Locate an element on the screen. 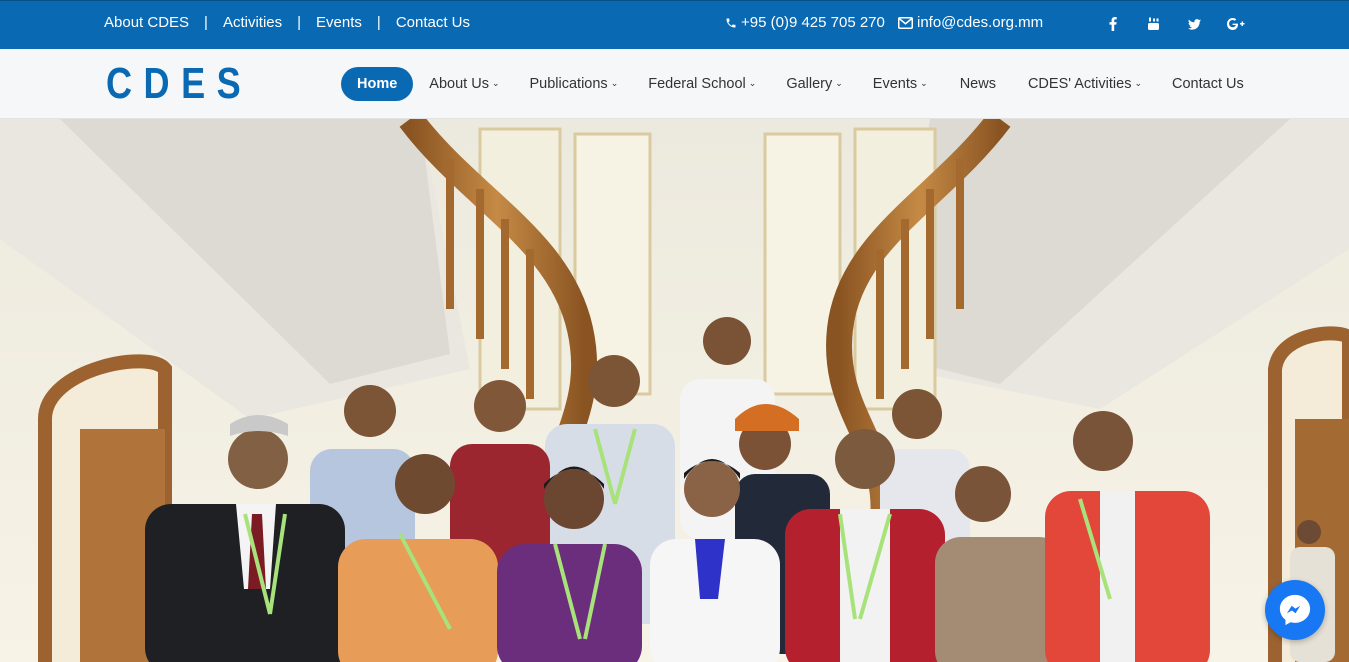 This screenshot has height=662, width=1349. top-link-events: Events is located at coordinates (339, 22).